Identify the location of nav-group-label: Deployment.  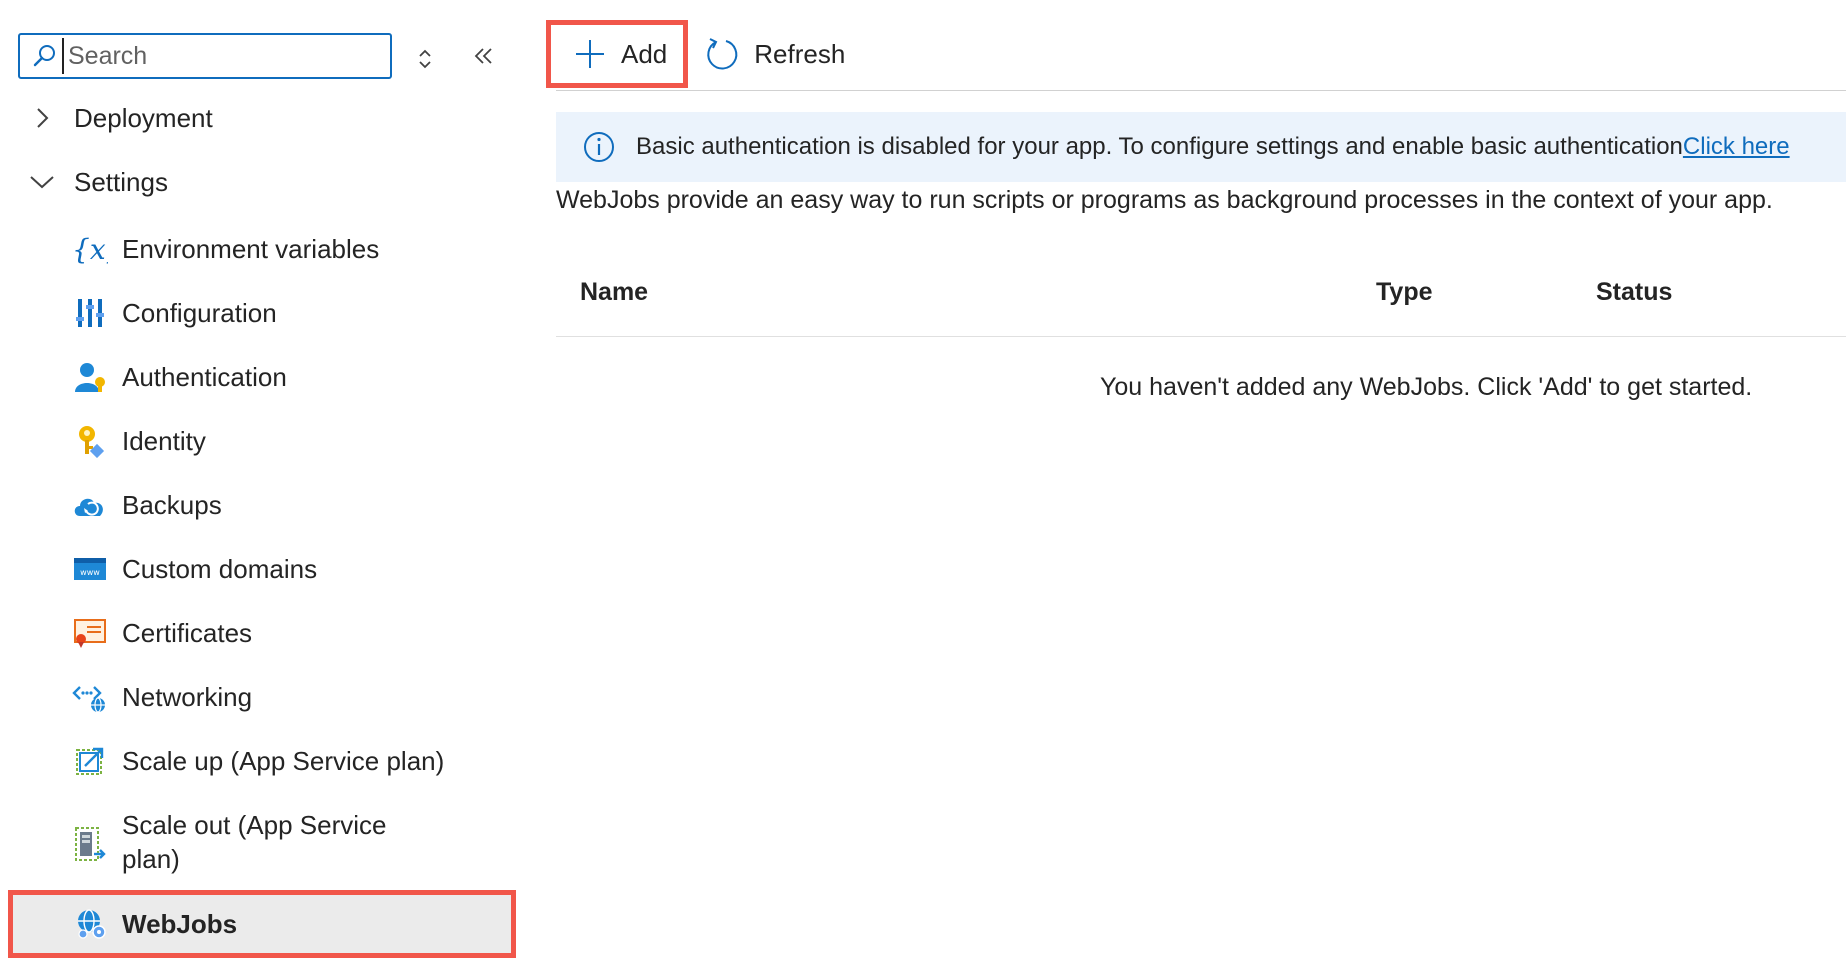
(143, 117).